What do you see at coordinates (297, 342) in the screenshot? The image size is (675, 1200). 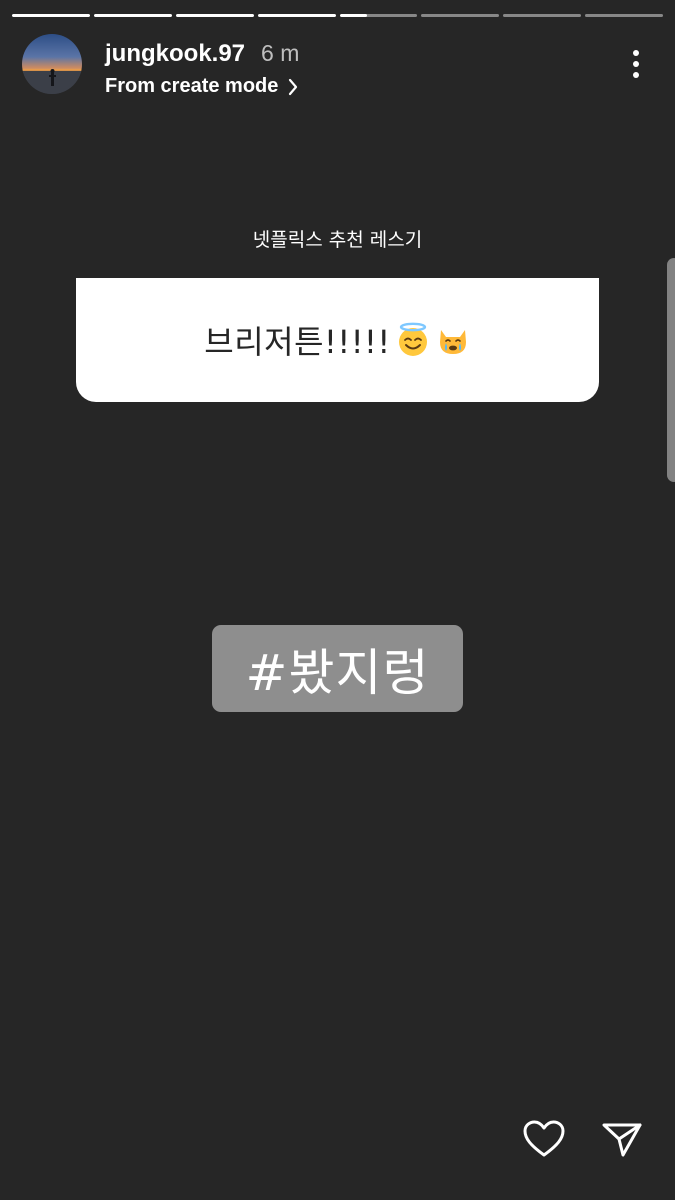 I see `answer-text: 브리저튼!!!!!` at bounding box center [297, 342].